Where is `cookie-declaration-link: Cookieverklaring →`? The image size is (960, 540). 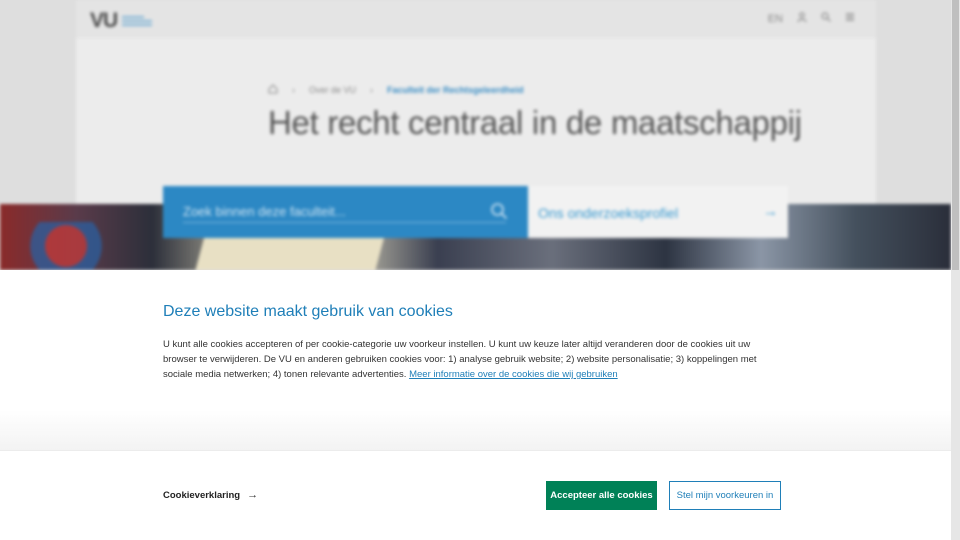 cookie-declaration-link: Cookieverklaring → is located at coordinates (210, 495).